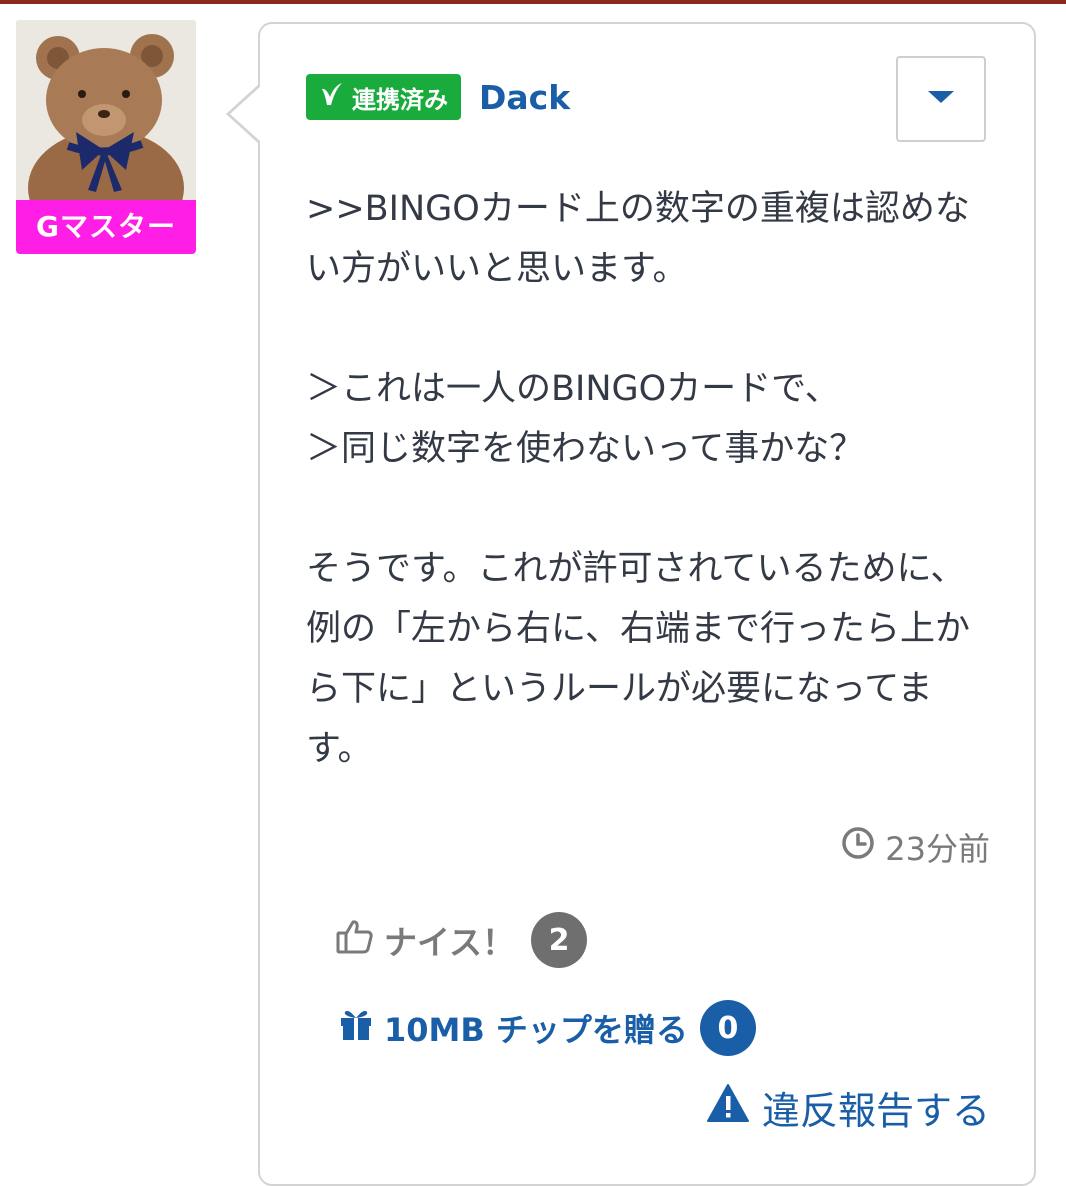 The width and height of the screenshot is (1066, 1186). I want to click on dropdown-menu-button, so click(941, 99).